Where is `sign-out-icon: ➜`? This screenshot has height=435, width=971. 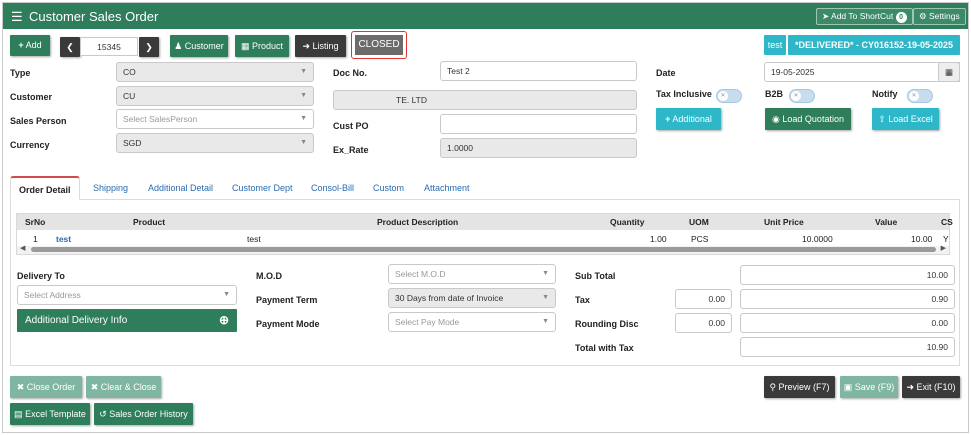 sign-out-icon: ➜ is located at coordinates (306, 46).